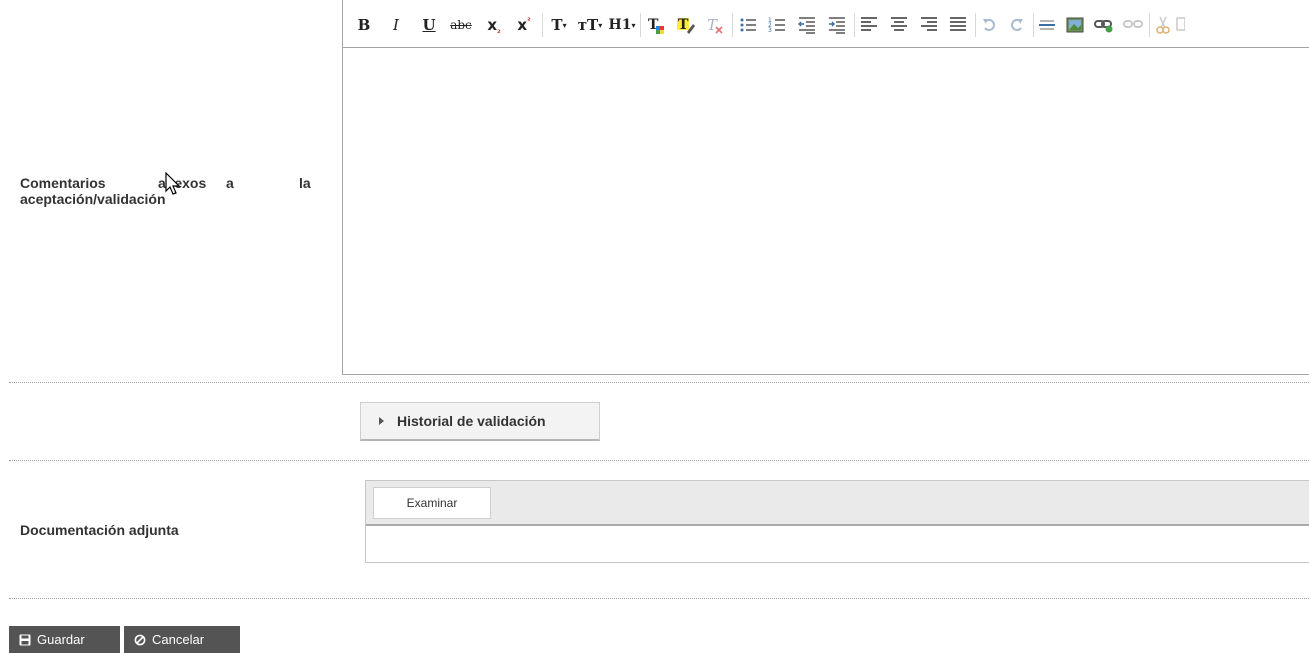 This screenshot has width=1309, height=653. I want to click on copy-icon, so click(1180, 25).